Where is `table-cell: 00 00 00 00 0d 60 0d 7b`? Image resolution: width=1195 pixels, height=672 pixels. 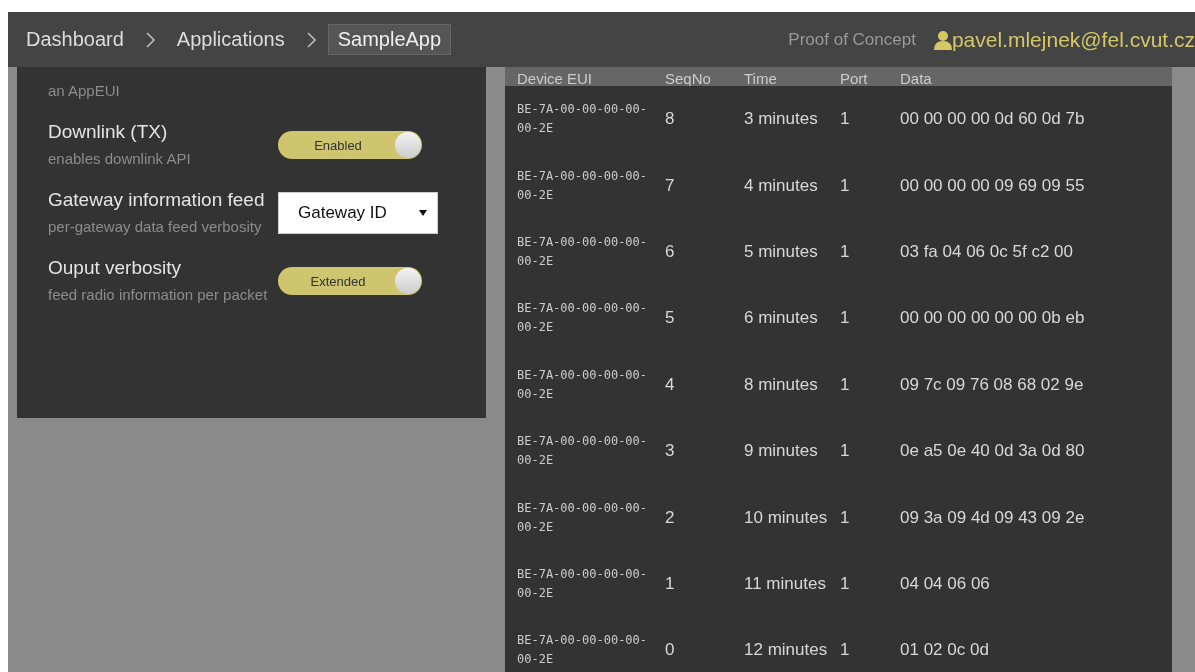
table-cell: 00 00 00 00 0d 60 0d 7b is located at coordinates (1036, 119).